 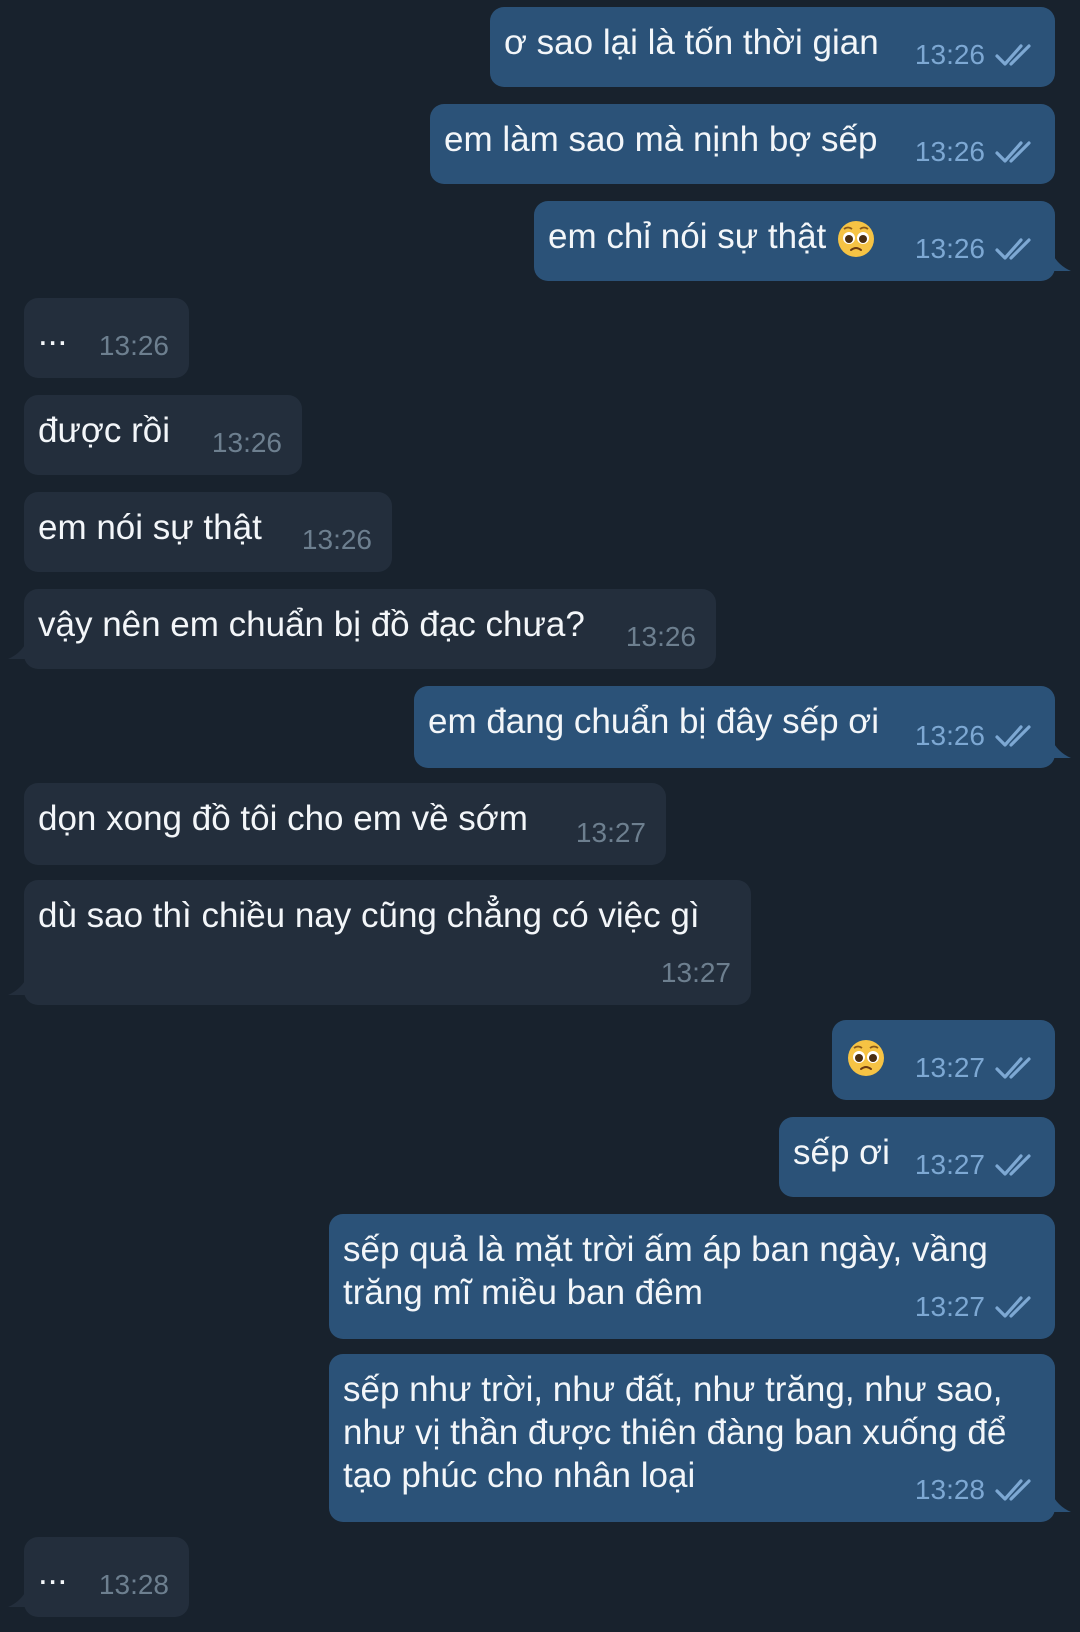 I want to click on message-text-content: được rồi, so click(x=104, y=430).